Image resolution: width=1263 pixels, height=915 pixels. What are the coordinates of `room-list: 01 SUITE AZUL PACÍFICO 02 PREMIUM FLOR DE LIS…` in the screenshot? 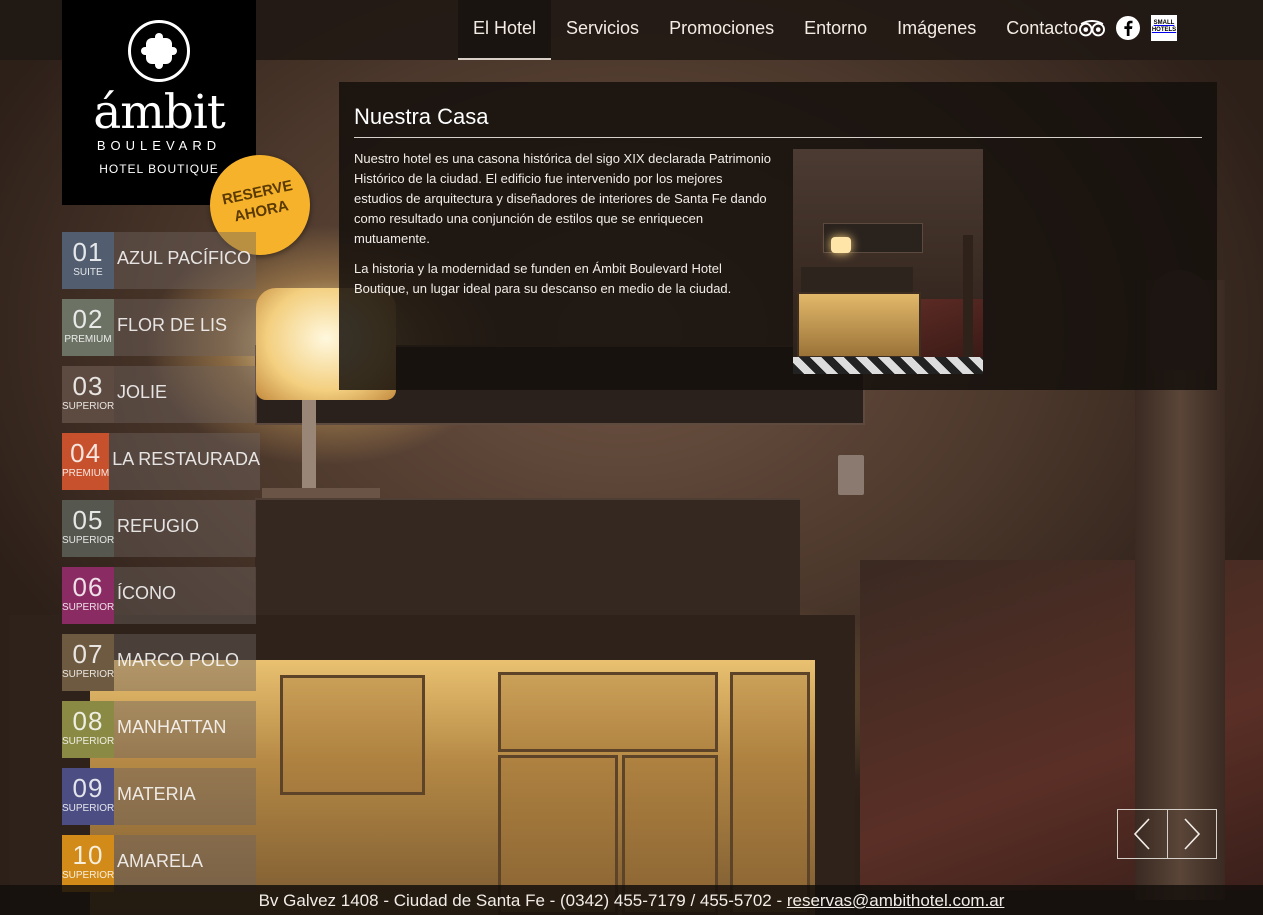 It's located at (161, 567).